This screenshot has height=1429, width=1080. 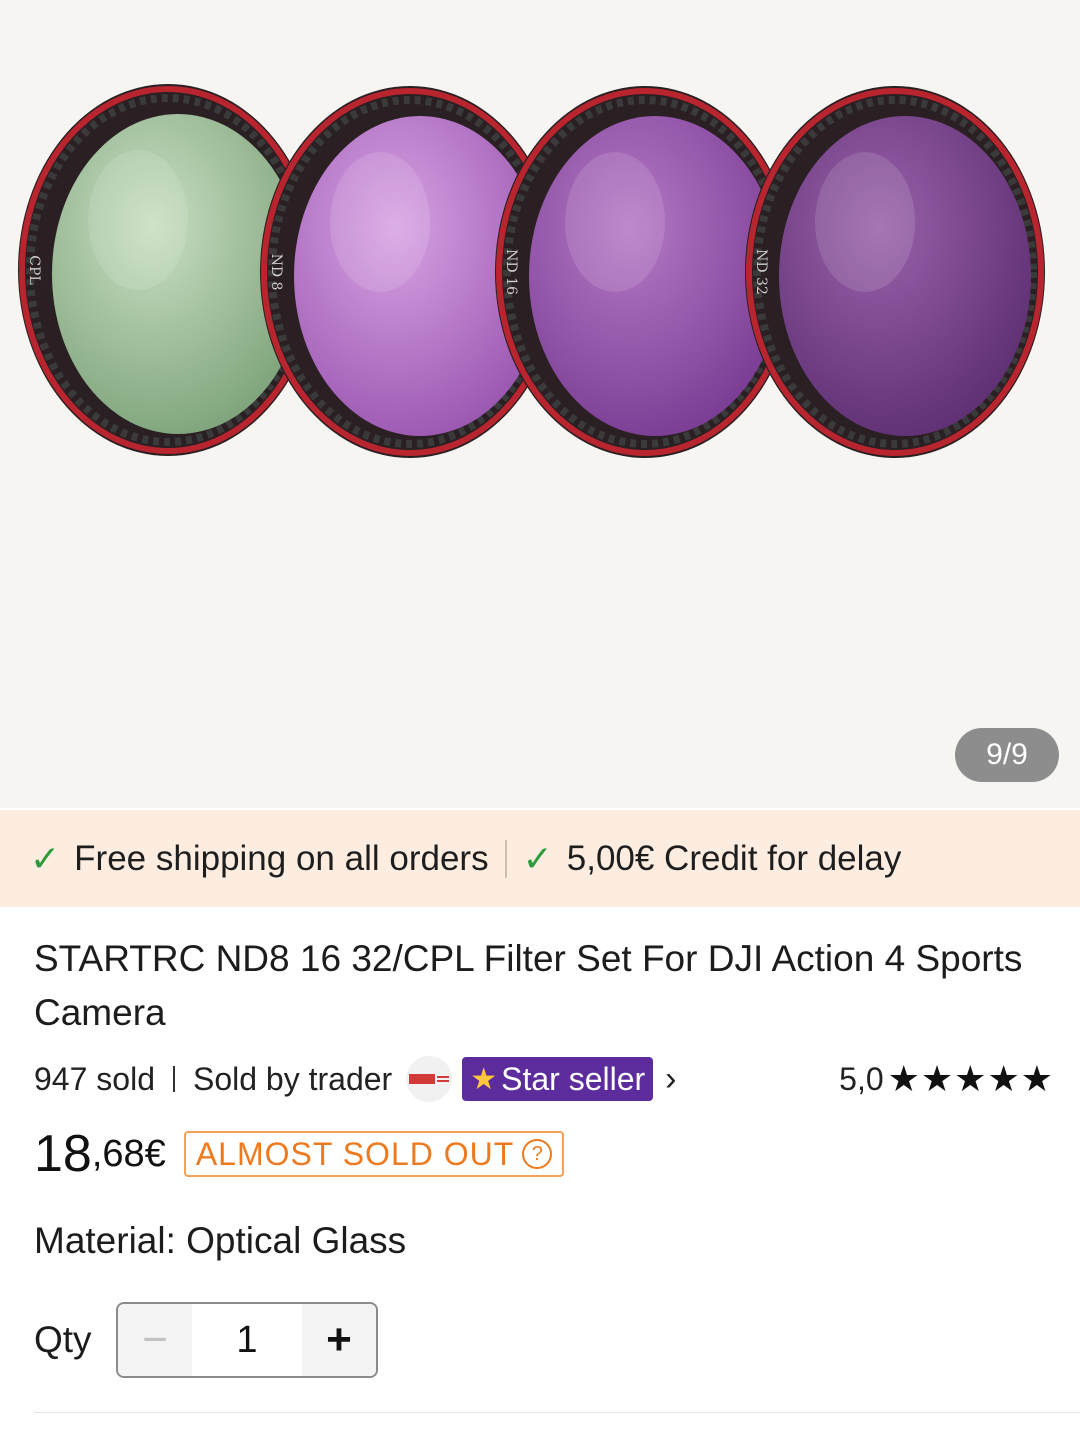 I want to click on decrease-button: −, so click(x=155, y=1340).